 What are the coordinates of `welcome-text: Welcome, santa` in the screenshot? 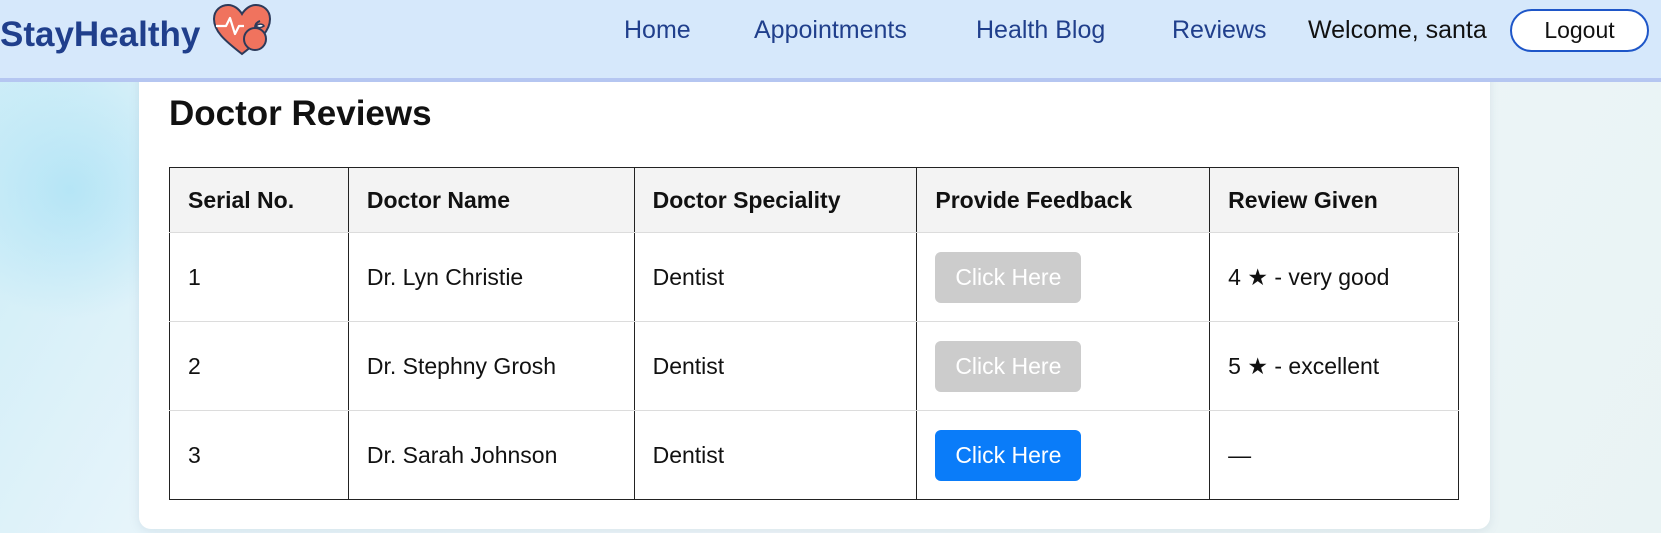 It's located at (1397, 30).